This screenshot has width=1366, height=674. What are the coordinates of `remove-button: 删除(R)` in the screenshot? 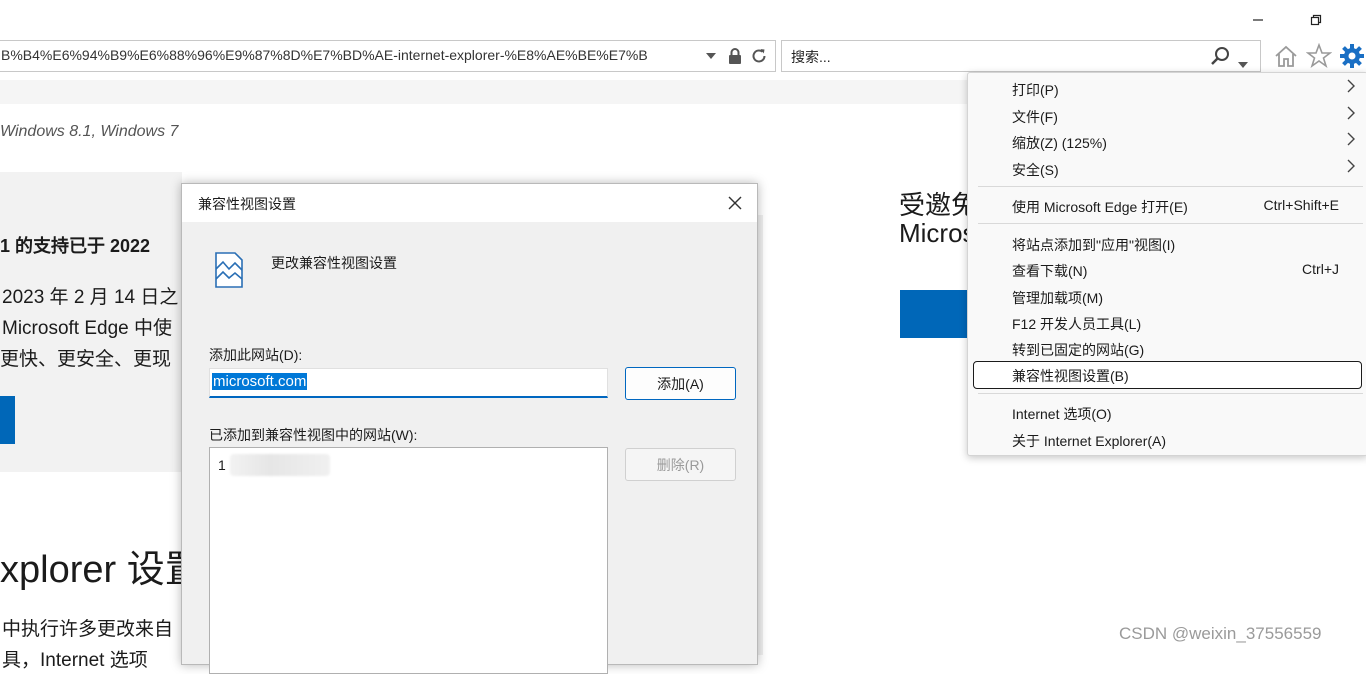 It's located at (680, 464).